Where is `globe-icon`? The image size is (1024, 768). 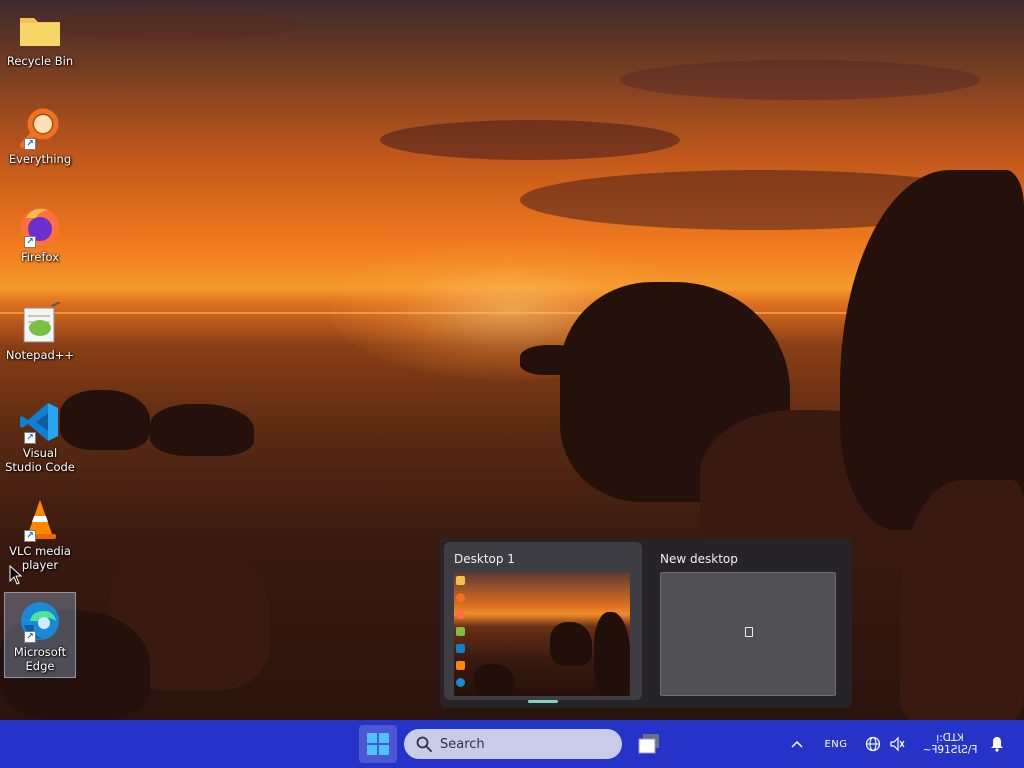
globe-icon is located at coordinates (873, 744).